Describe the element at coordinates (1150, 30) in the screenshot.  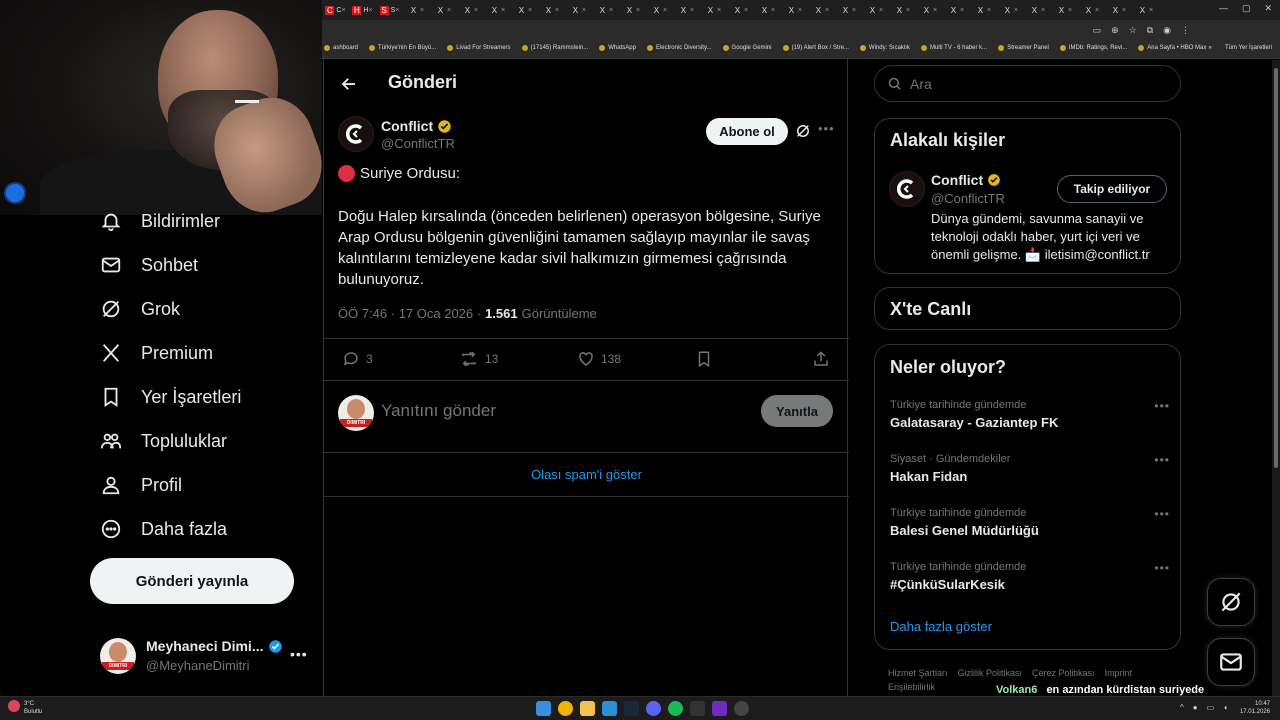
I see `extensions-icon: ⧉` at that location.